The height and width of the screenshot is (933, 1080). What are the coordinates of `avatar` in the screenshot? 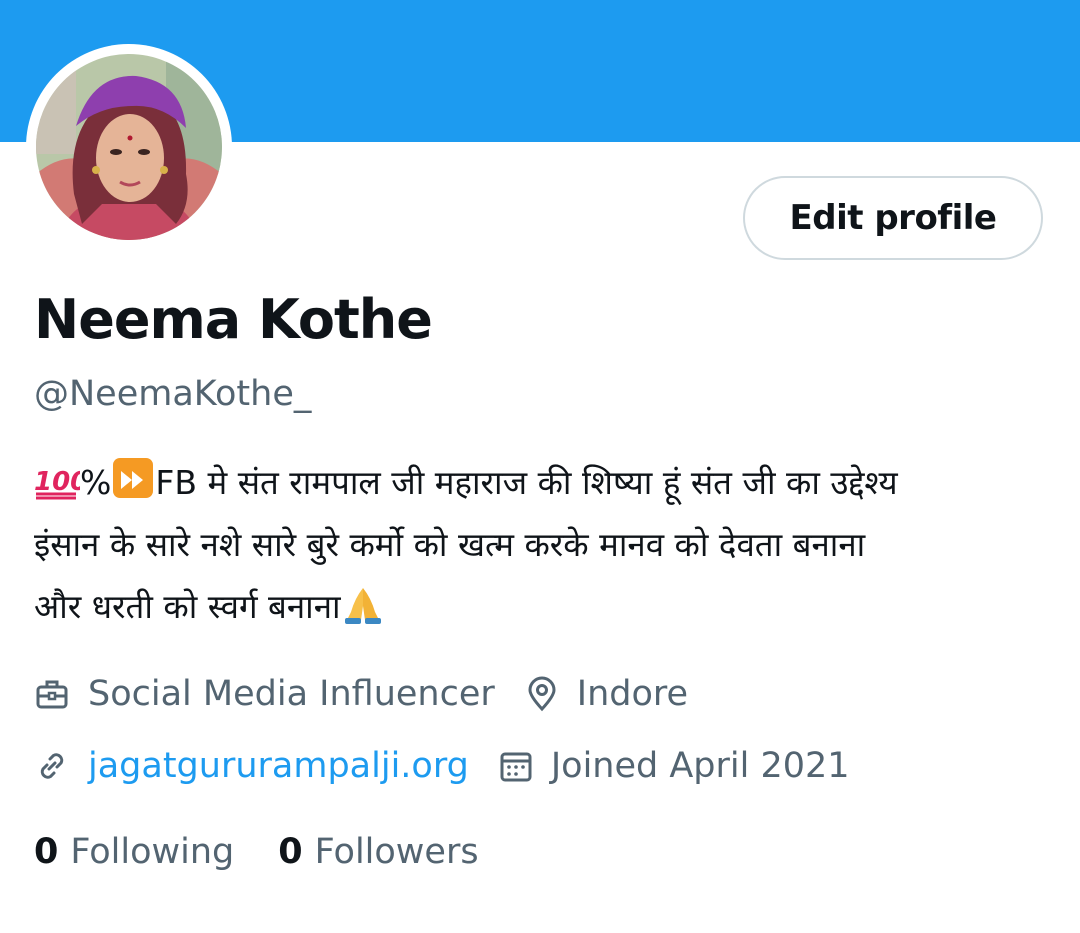 It's located at (129, 147).